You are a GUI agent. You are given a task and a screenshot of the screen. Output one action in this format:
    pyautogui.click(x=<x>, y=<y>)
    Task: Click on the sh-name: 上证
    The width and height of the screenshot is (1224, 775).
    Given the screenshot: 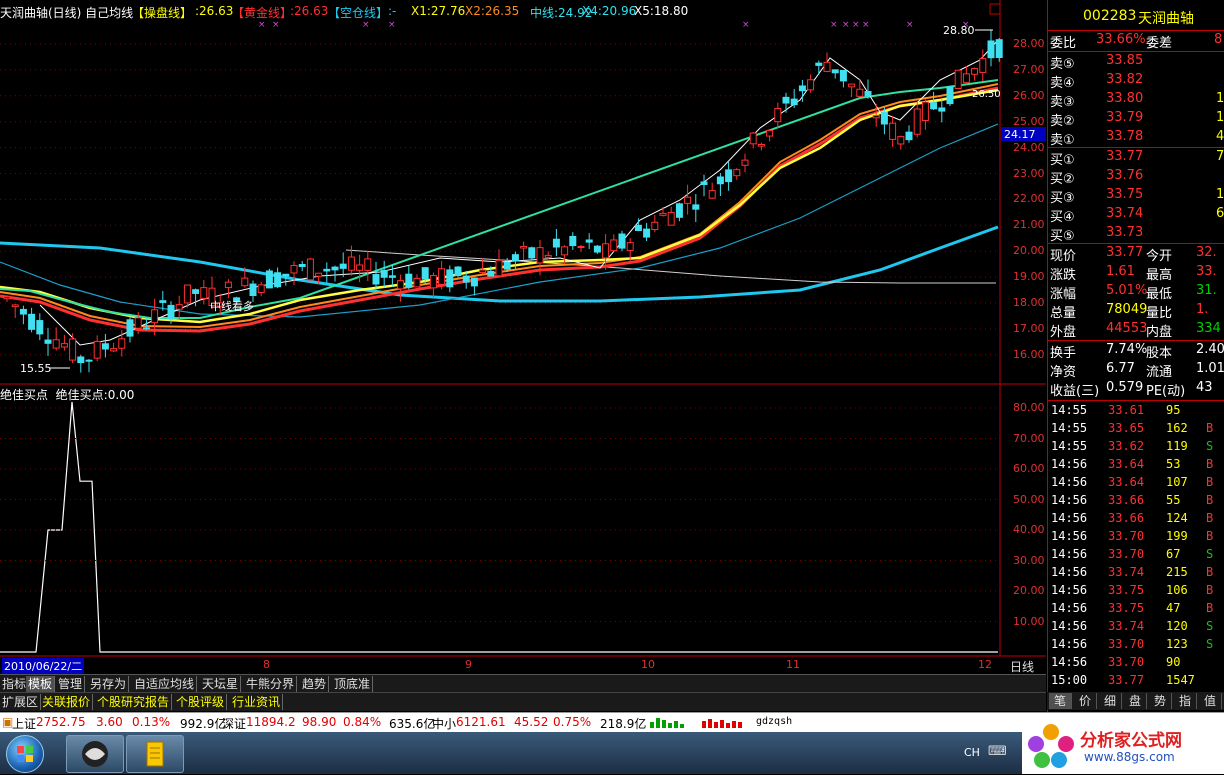 What is the action you would take?
    pyautogui.click(x=24, y=723)
    